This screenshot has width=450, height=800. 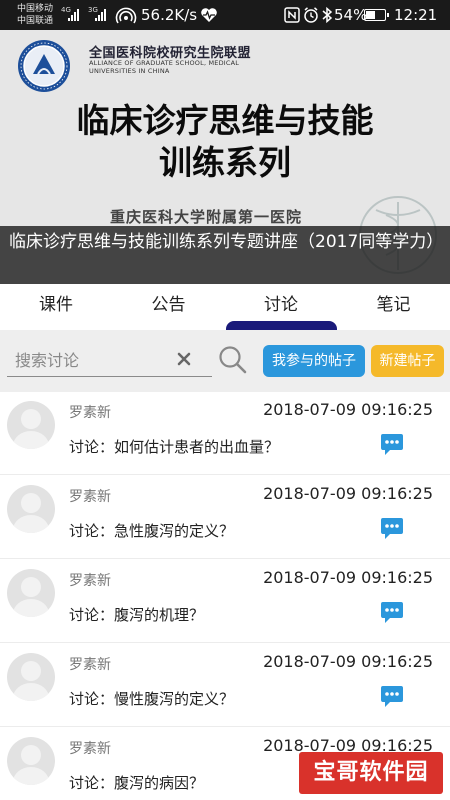 I want to click on banner-headline-line: 临床诊疗思维与技能, so click(x=225, y=120).